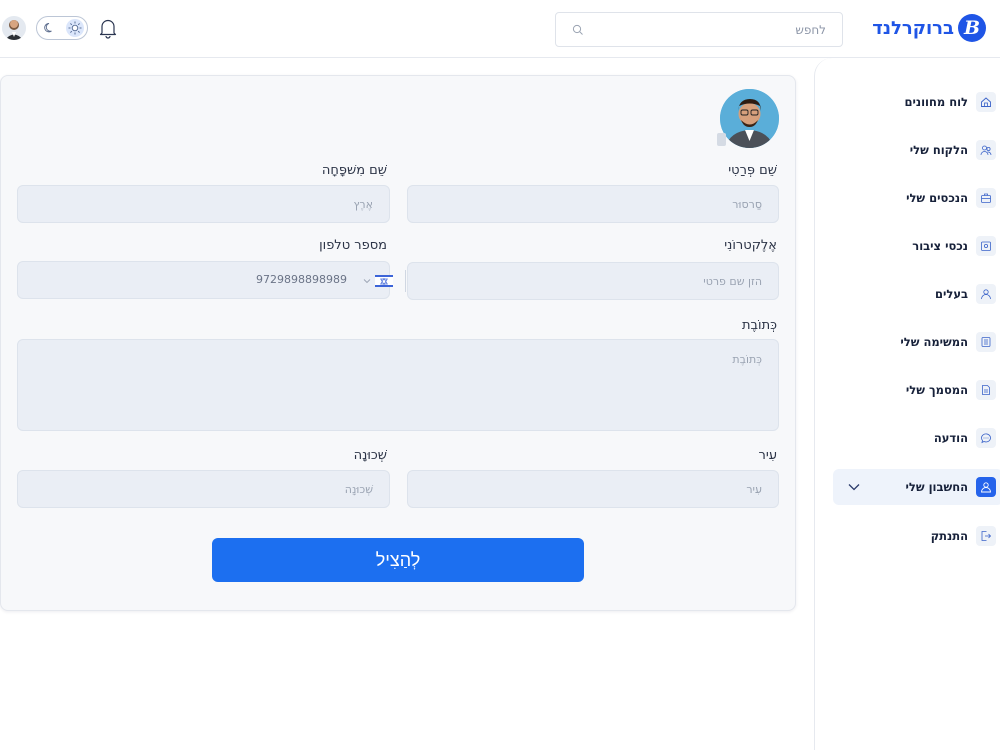 The width and height of the screenshot is (1000, 750). I want to click on top-bar: B ברוקרלנד לחפש, so click(500, 29).